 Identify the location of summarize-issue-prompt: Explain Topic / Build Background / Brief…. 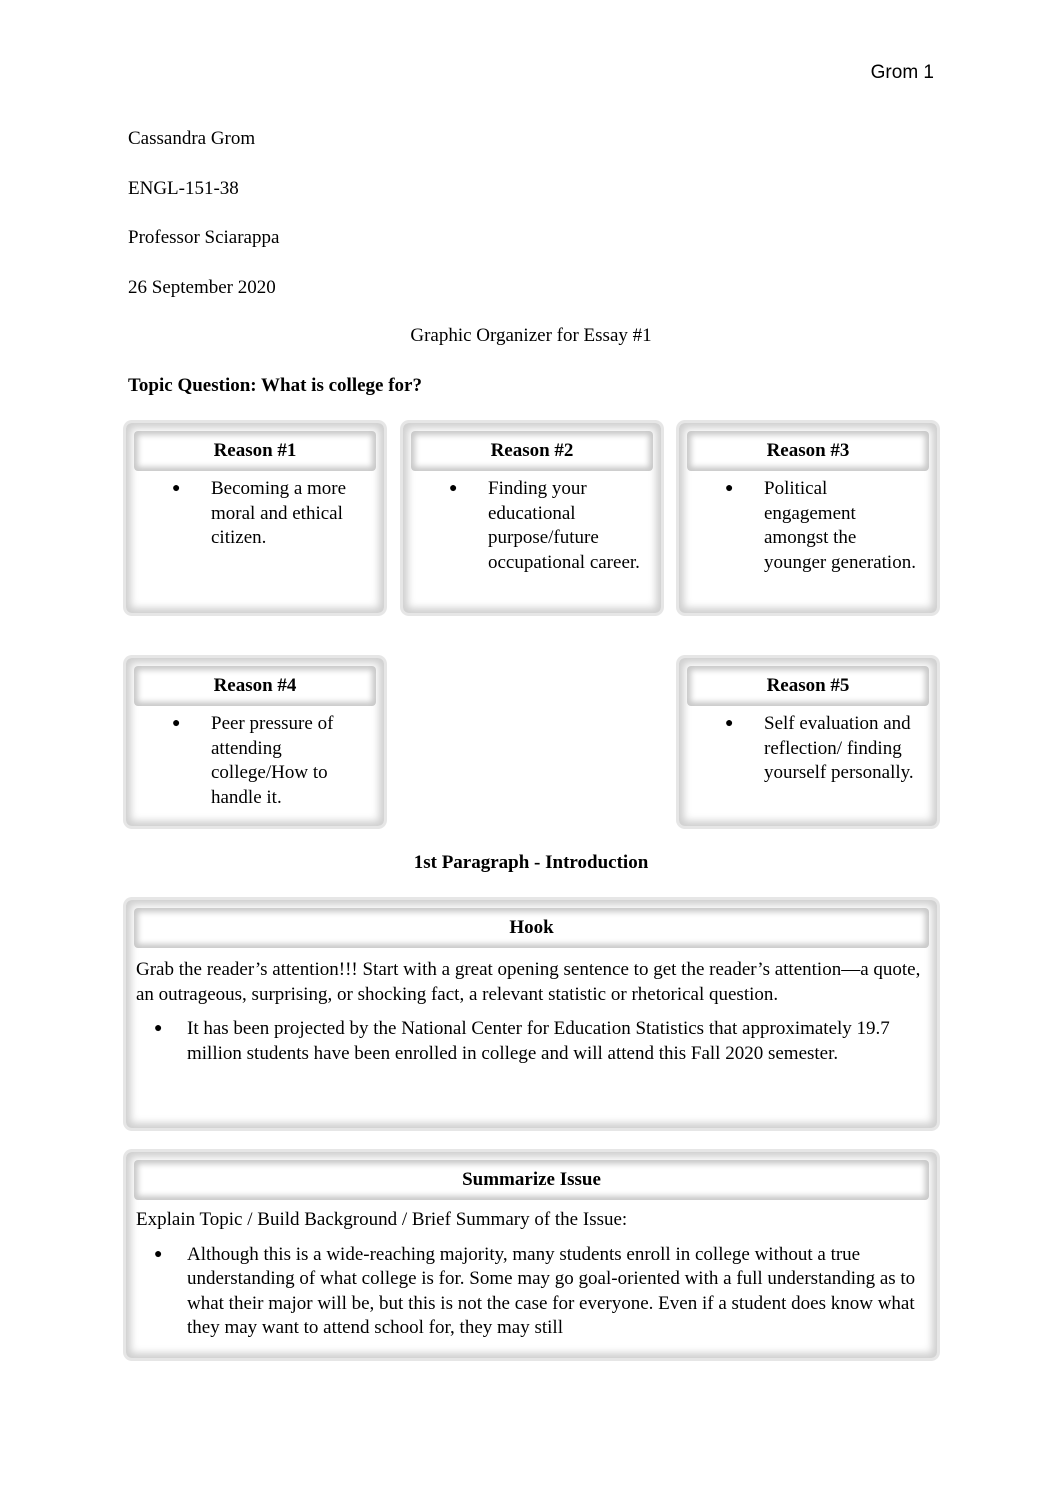
(382, 1219).